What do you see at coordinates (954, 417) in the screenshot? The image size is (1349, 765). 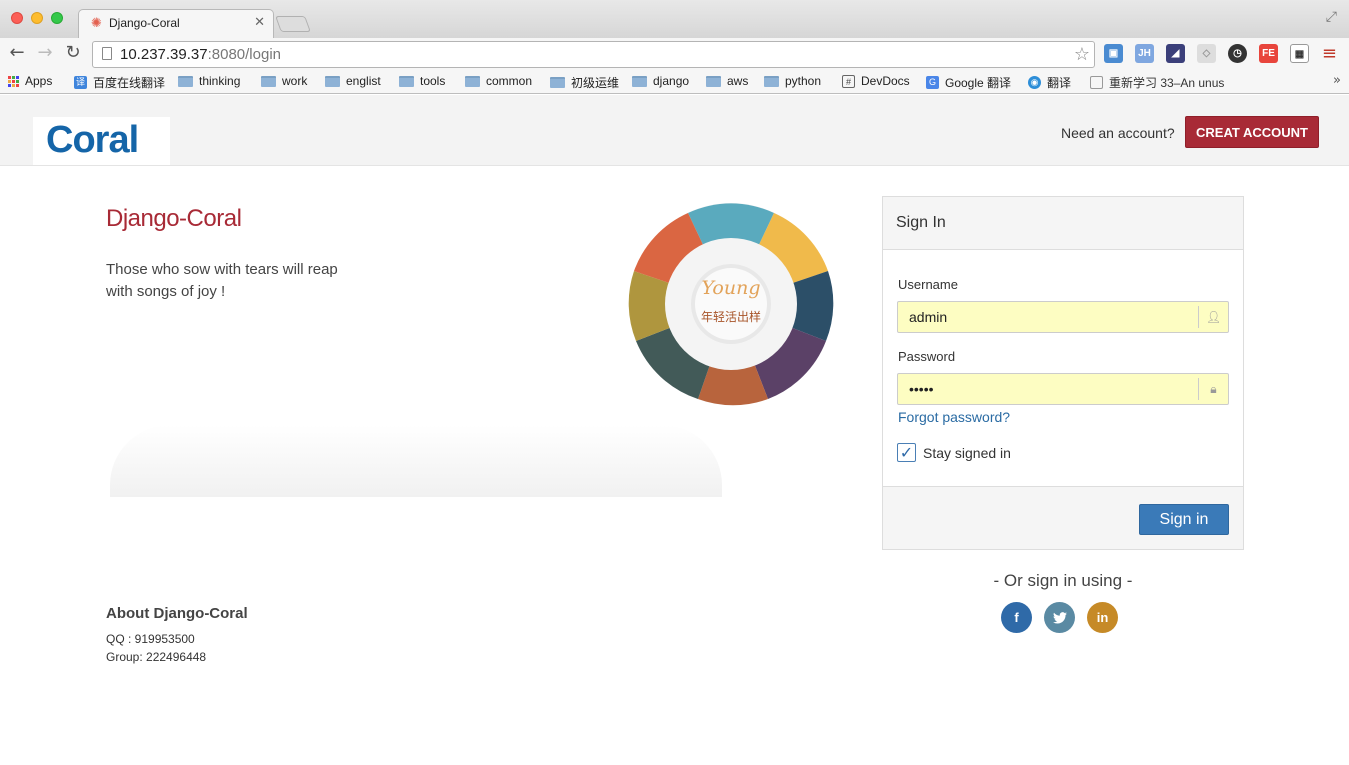 I see `forgot-password-link: Forgot password?` at bounding box center [954, 417].